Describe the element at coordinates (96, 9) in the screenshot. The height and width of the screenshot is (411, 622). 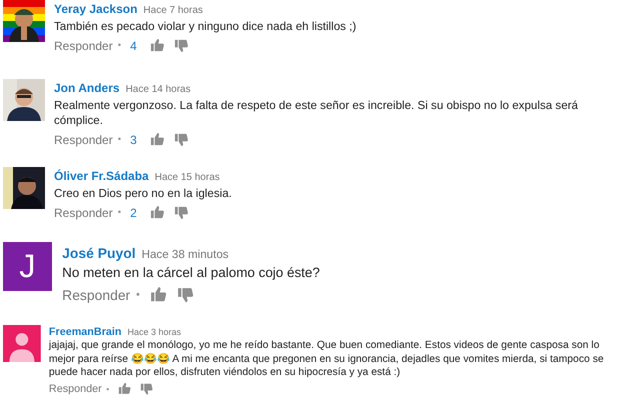
I see `author-name: Yeray Jackson` at that location.